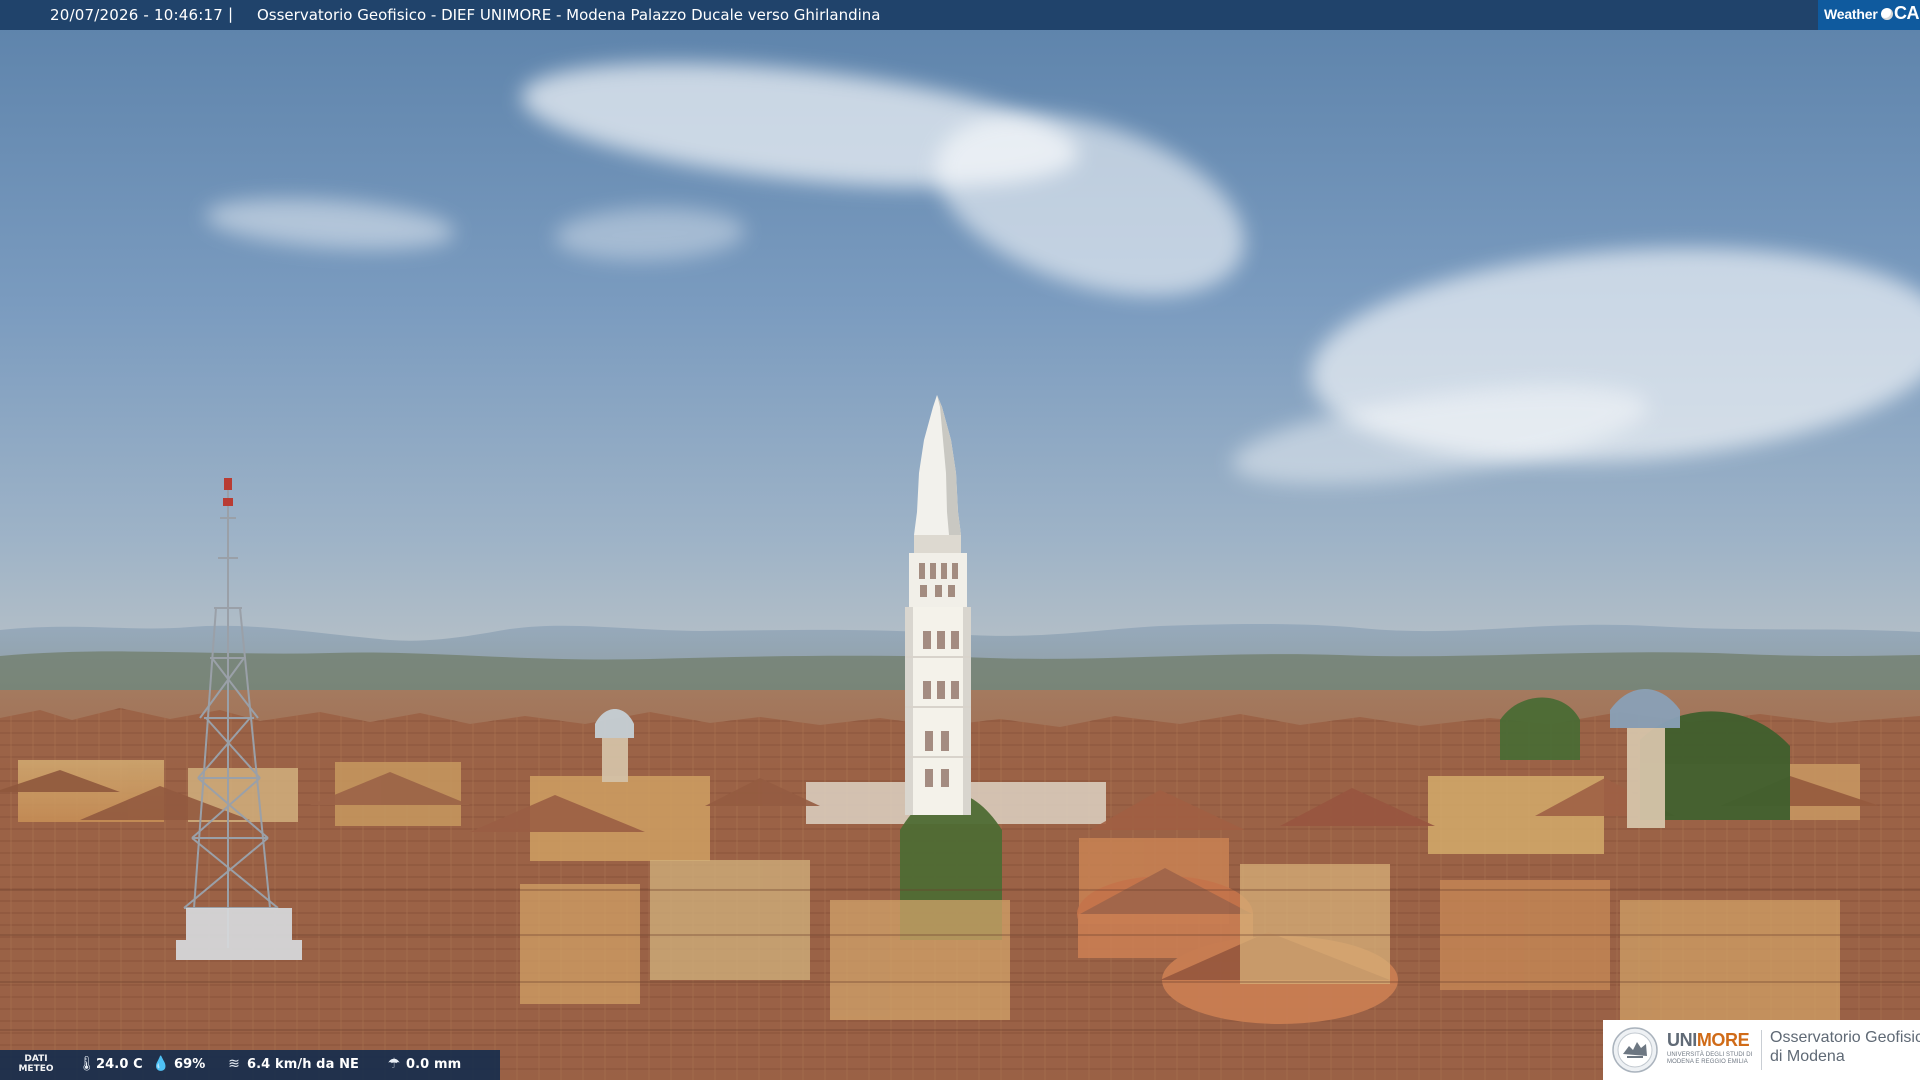 The image size is (1920, 1080). What do you see at coordinates (938, 605) in the screenshot?
I see `ghirlandina-tower` at bounding box center [938, 605].